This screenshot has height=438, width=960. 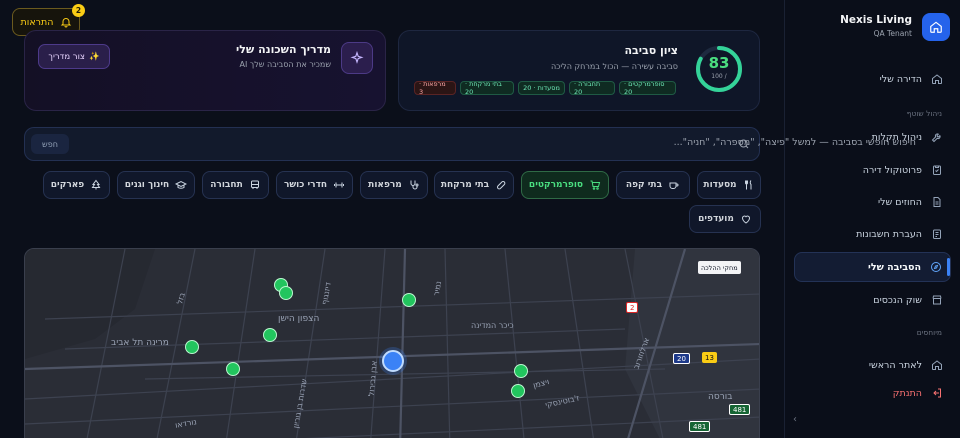 I want to click on sparkles-icon, so click(x=357, y=58).